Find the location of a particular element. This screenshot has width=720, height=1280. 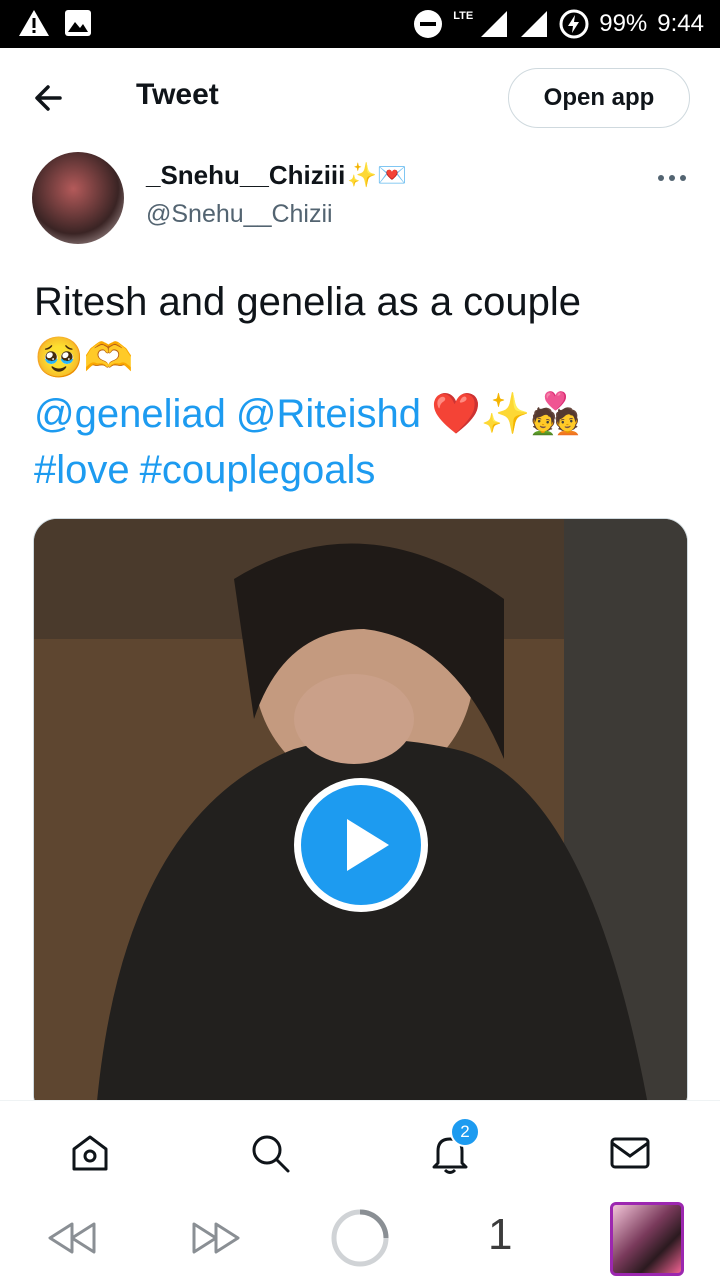

status-right: LTE 99% 9:44 is located at coordinates (558, 24).